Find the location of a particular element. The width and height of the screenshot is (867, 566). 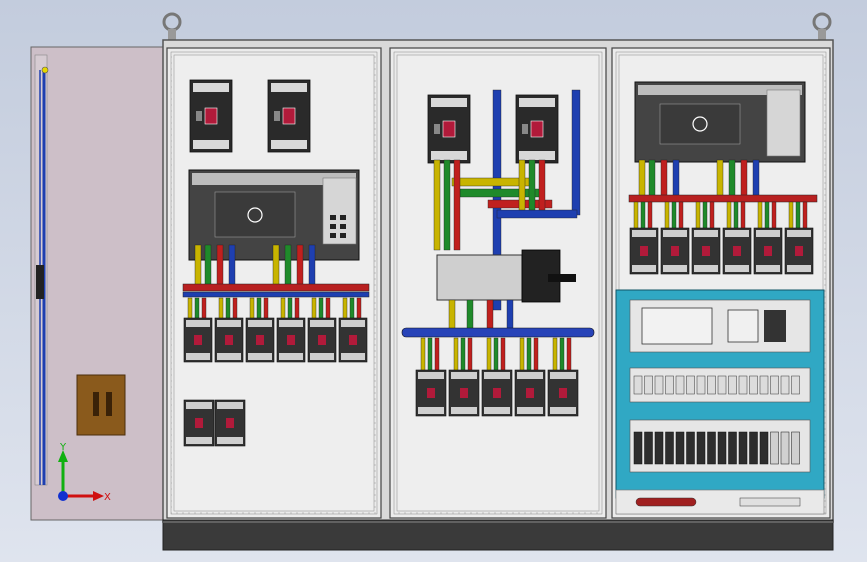

spare-breaker is located at coordinates (230, 423).